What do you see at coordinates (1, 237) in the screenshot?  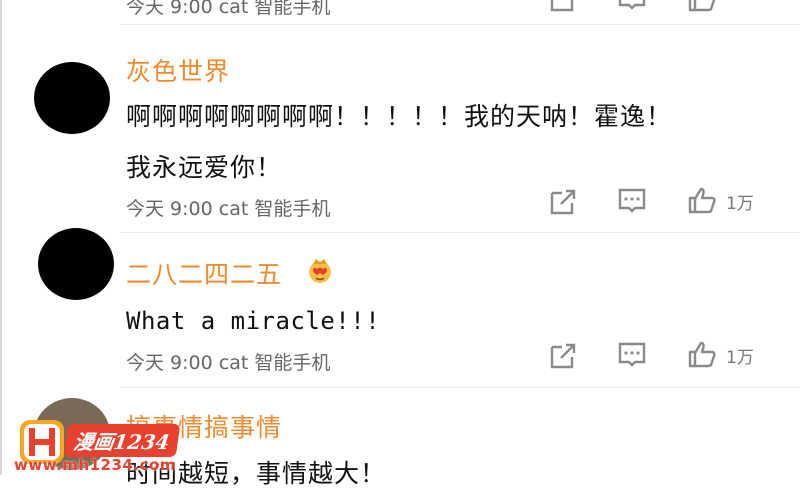 I see `left-rule` at bounding box center [1, 237].